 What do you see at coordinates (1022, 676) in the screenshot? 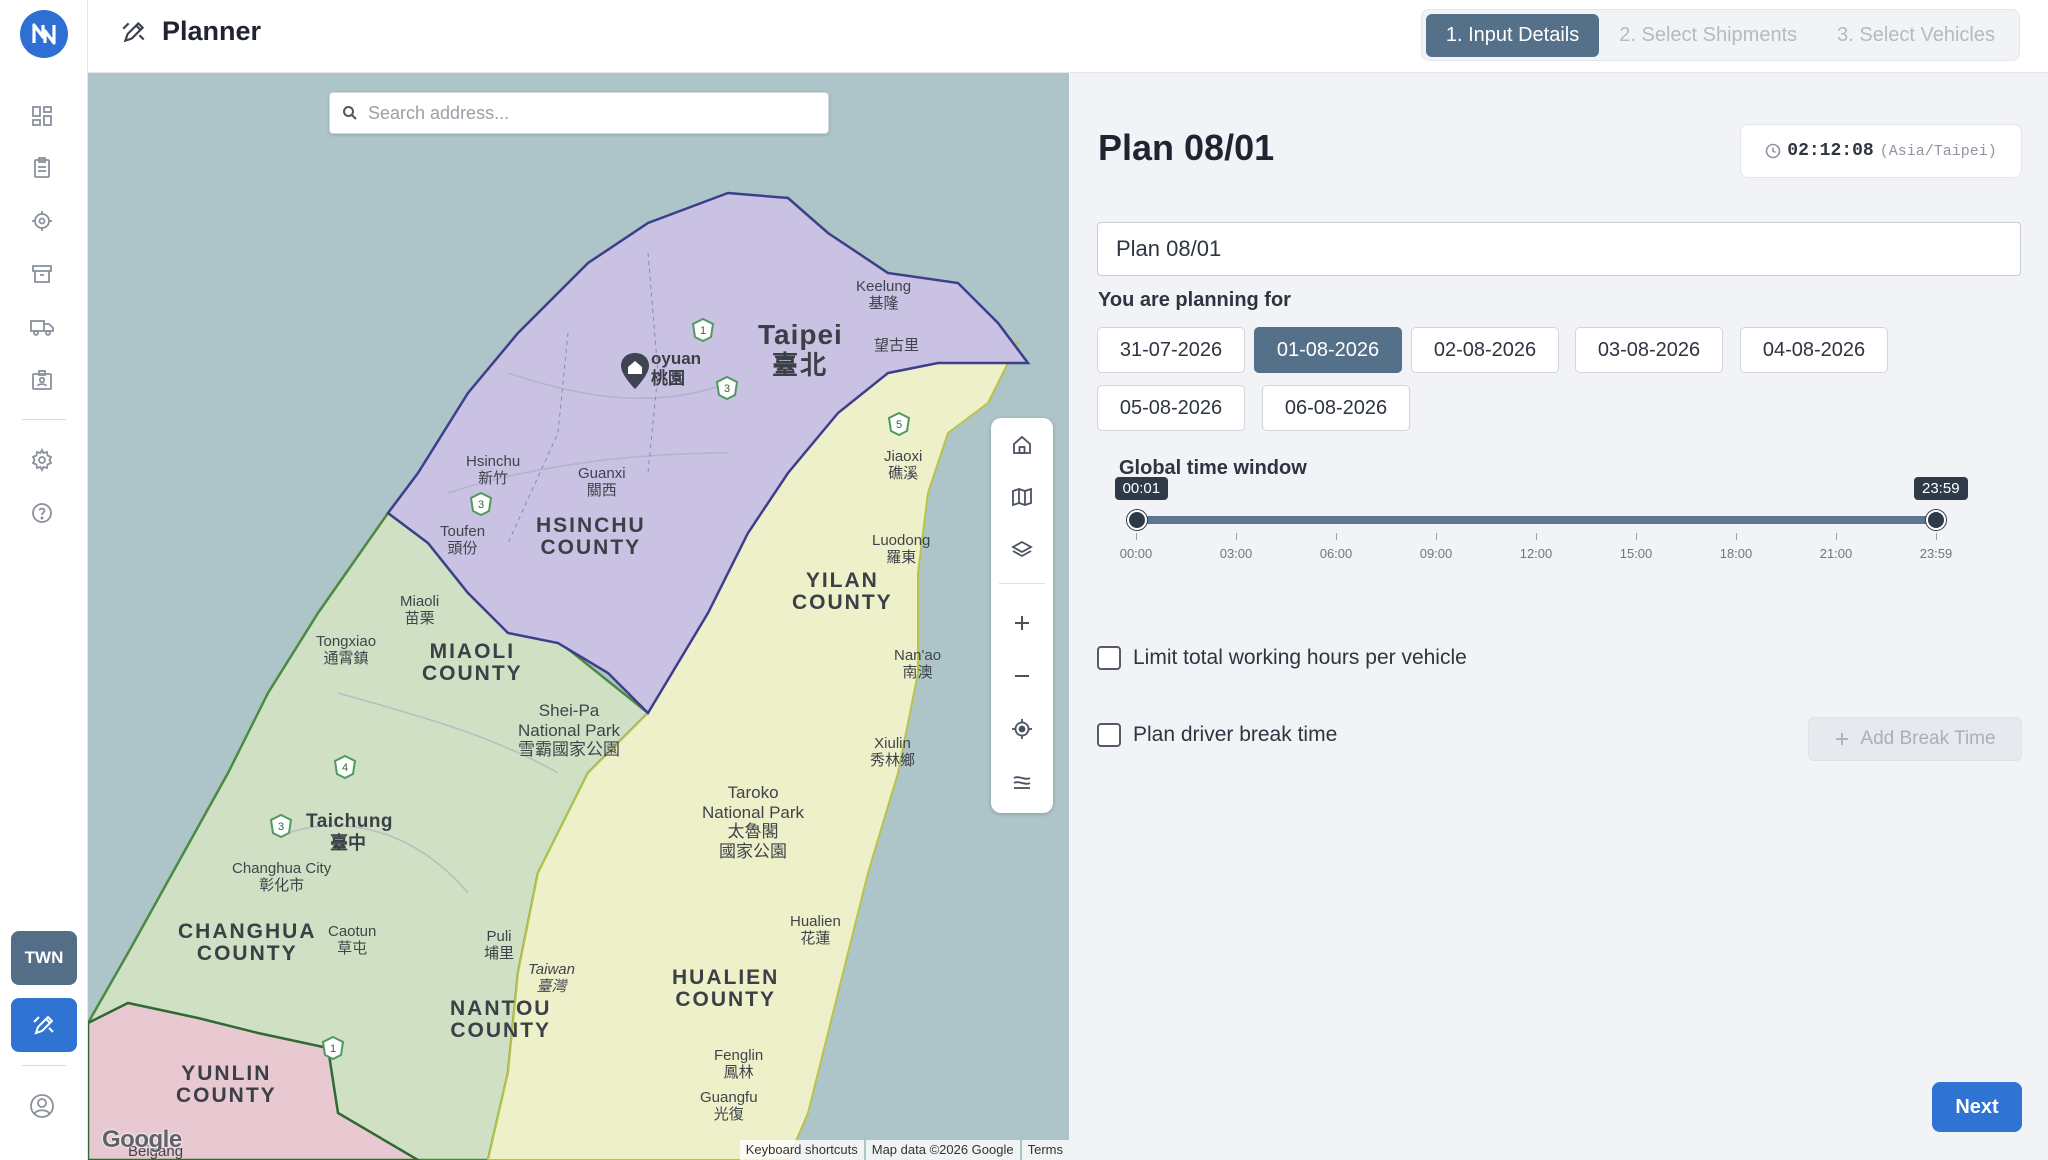
I see `zoom-out-icon` at bounding box center [1022, 676].